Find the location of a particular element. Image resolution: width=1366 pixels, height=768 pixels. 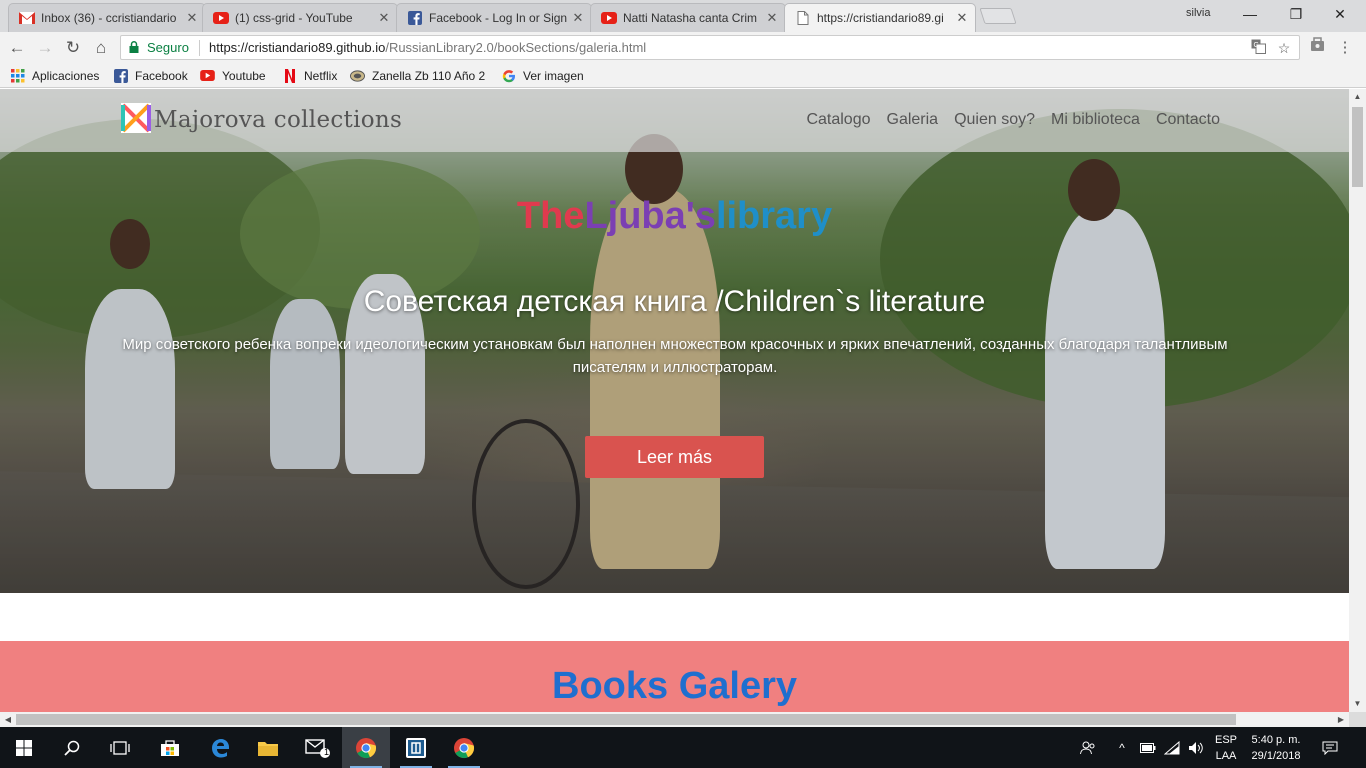

vertical-scroll-thumb is located at coordinates (1357, 147).